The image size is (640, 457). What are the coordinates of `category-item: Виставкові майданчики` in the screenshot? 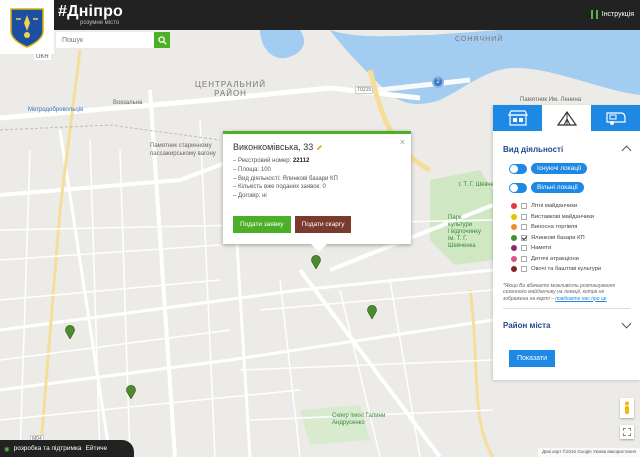 It's located at (575, 217).